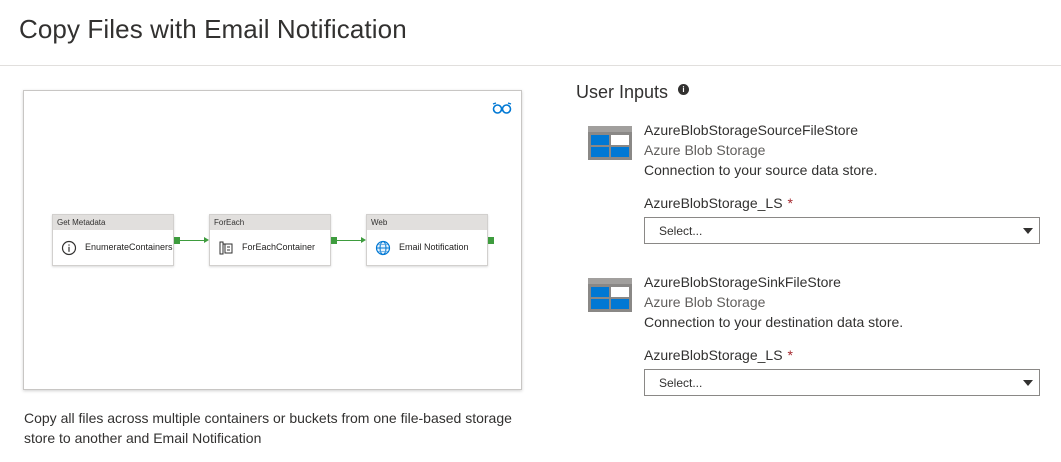  Describe the element at coordinates (683, 89) in the screenshot. I see `info-icon: i` at that location.